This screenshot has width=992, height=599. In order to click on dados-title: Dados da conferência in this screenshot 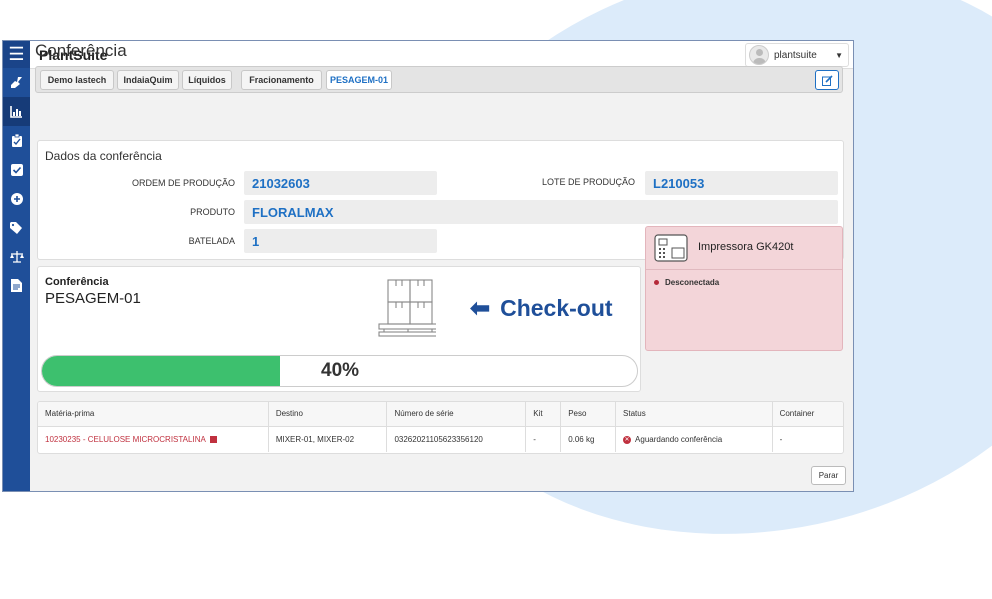, I will do `click(103, 156)`.